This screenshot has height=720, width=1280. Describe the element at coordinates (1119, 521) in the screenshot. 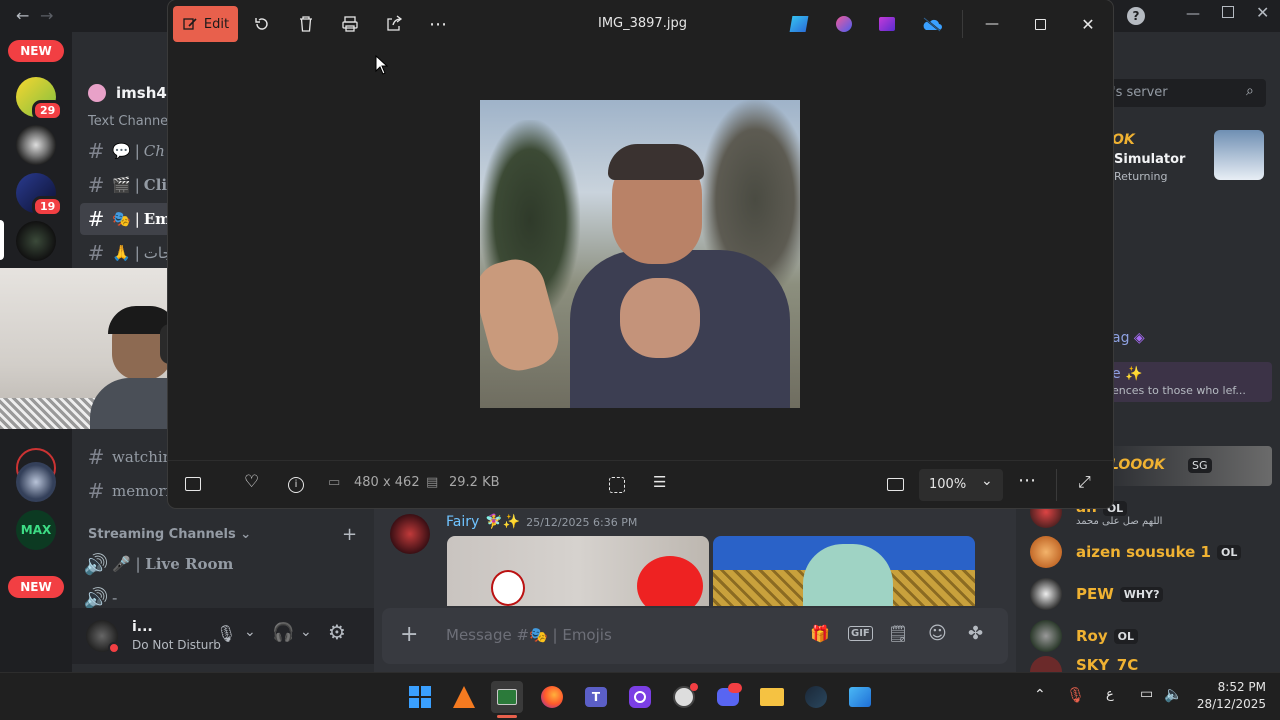

I see `member-status: اللهم صل على محمد` at that location.